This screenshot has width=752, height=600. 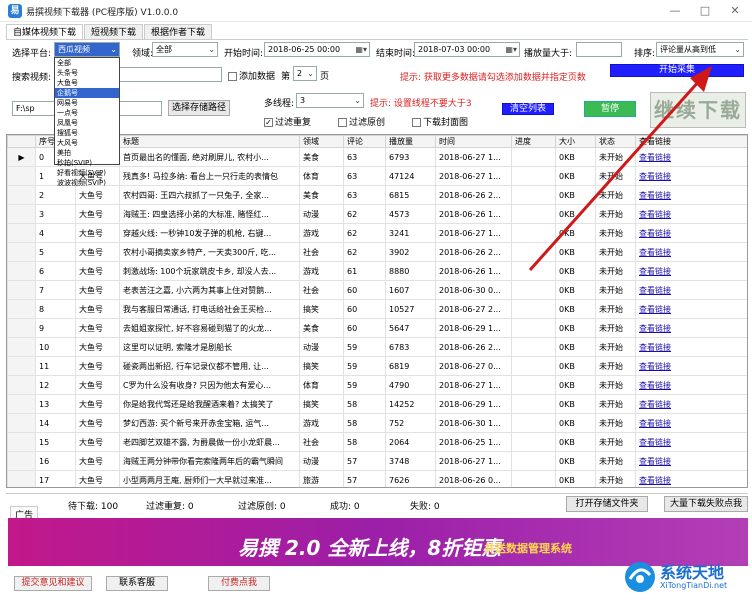 I want to click on platform-option: 一点号, so click(x=87, y=113).